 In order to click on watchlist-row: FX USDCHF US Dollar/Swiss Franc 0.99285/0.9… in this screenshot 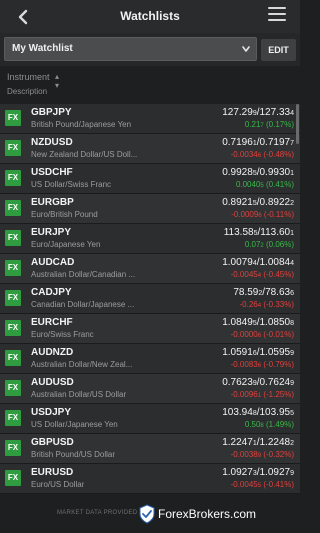, I will do `click(150, 179)`.